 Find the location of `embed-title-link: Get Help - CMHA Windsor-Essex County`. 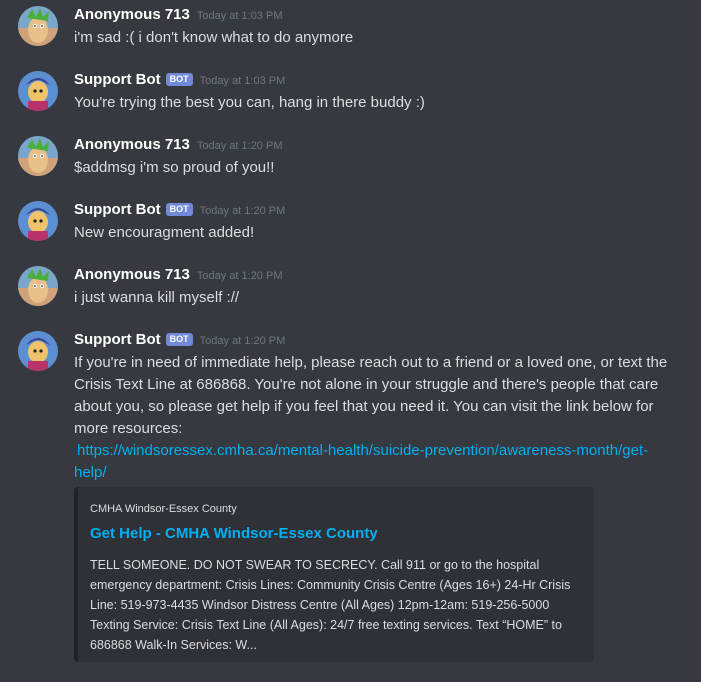

embed-title-link: Get Help - CMHA Windsor-Essex County is located at coordinates (234, 533).